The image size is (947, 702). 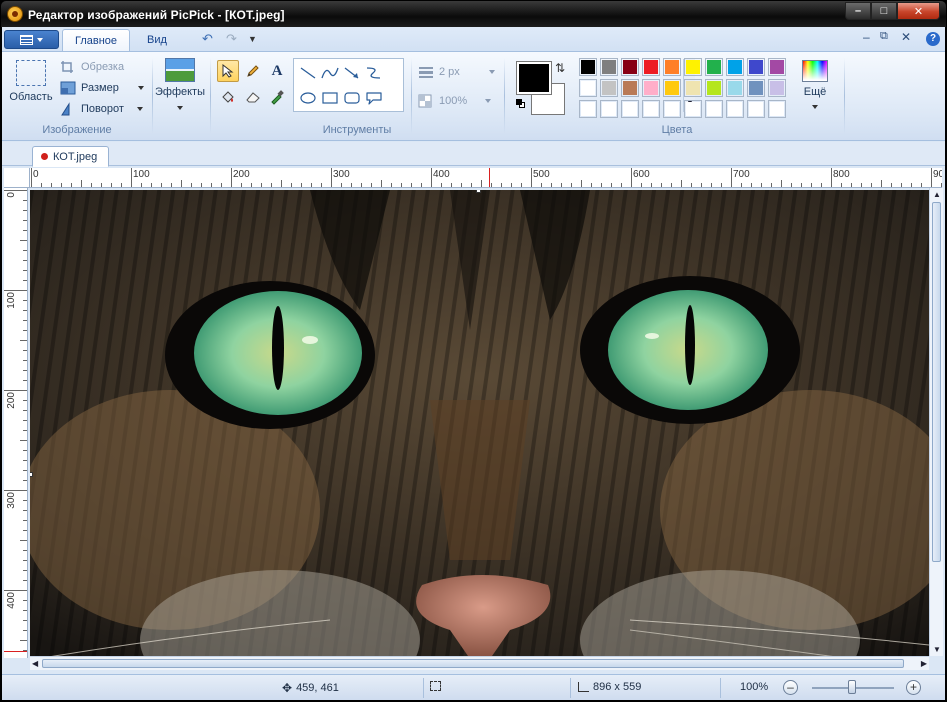 I want to click on rectangle-shape-icon, so click(x=330, y=98).